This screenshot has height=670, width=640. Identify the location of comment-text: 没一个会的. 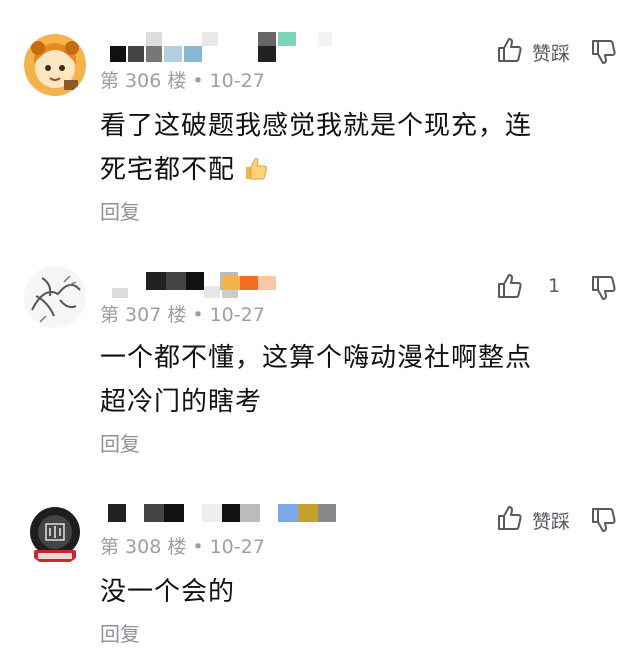
(350, 592).